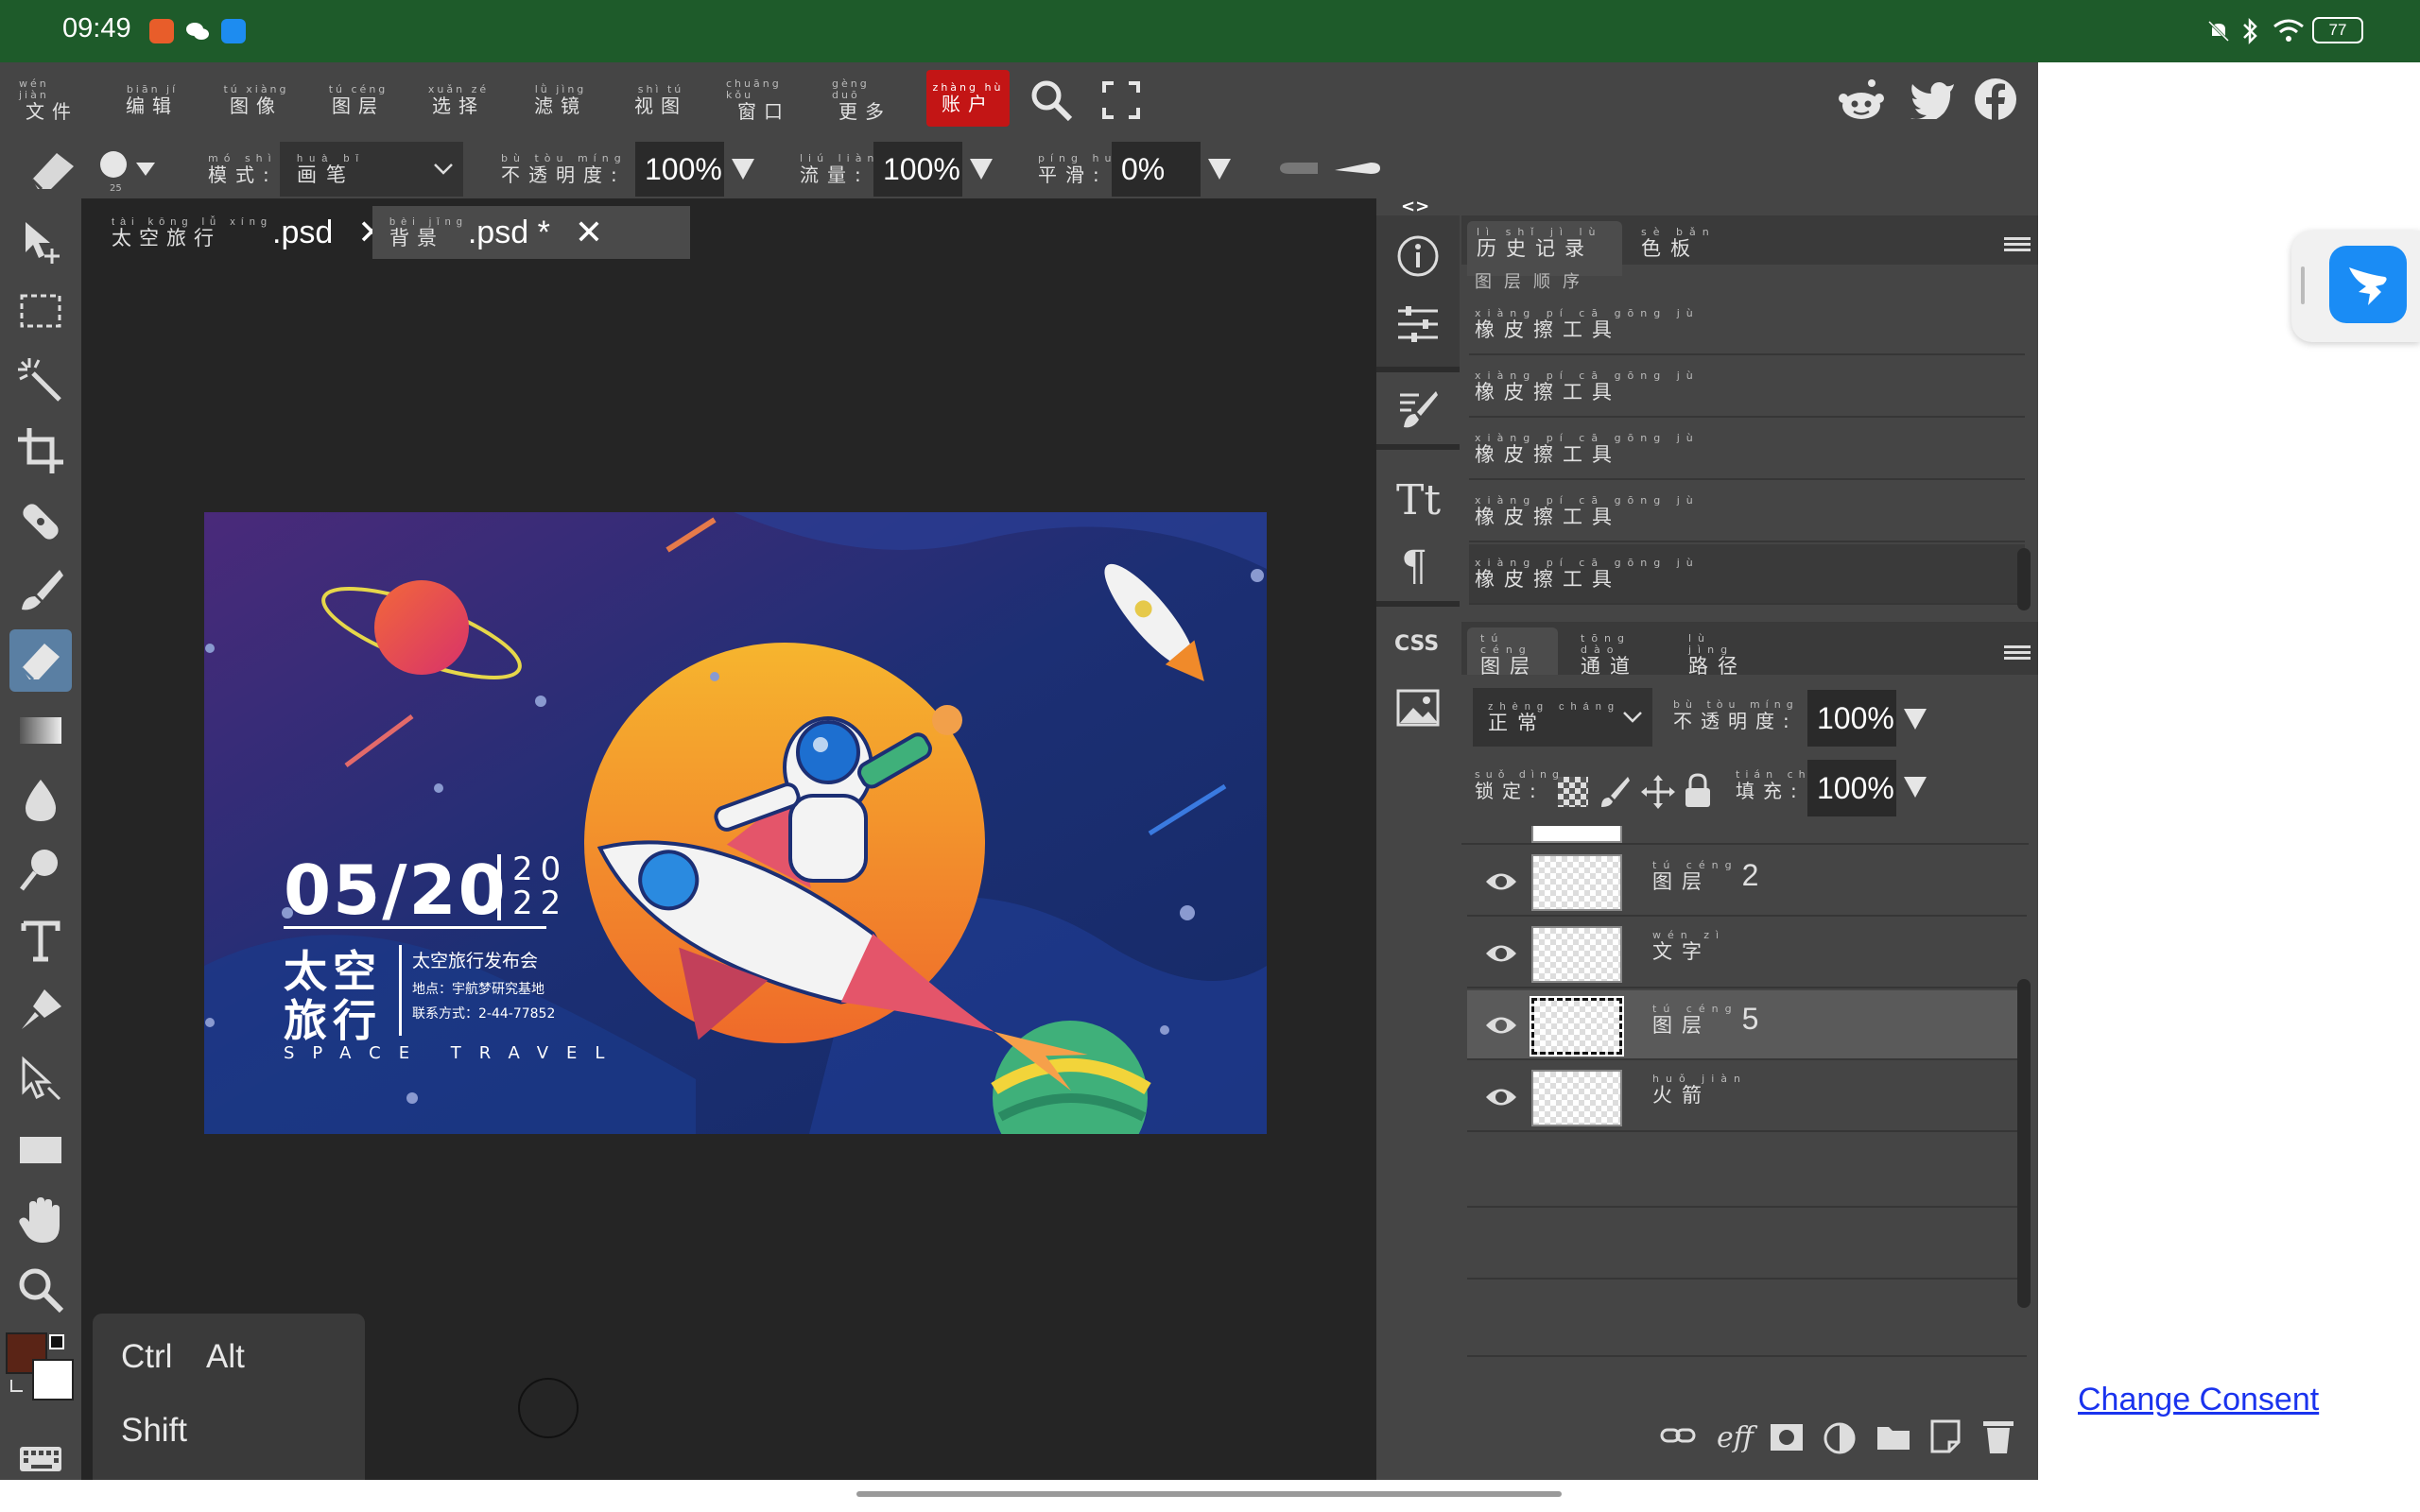 The height and width of the screenshot is (1512, 2420). I want to click on history-panel-menu-icon, so click(2017, 243).